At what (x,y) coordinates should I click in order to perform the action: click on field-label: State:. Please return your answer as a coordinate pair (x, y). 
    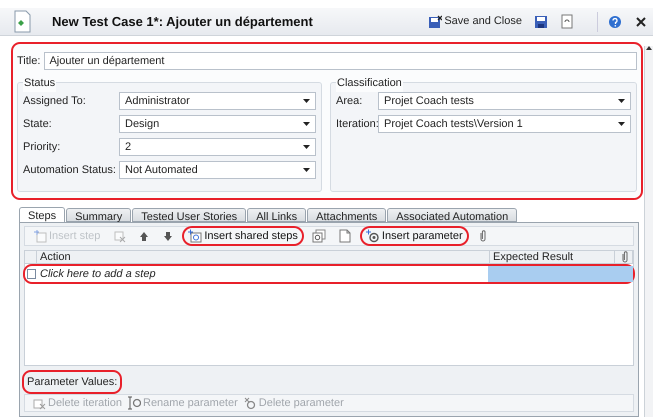
    Looking at the image, I should click on (38, 124).